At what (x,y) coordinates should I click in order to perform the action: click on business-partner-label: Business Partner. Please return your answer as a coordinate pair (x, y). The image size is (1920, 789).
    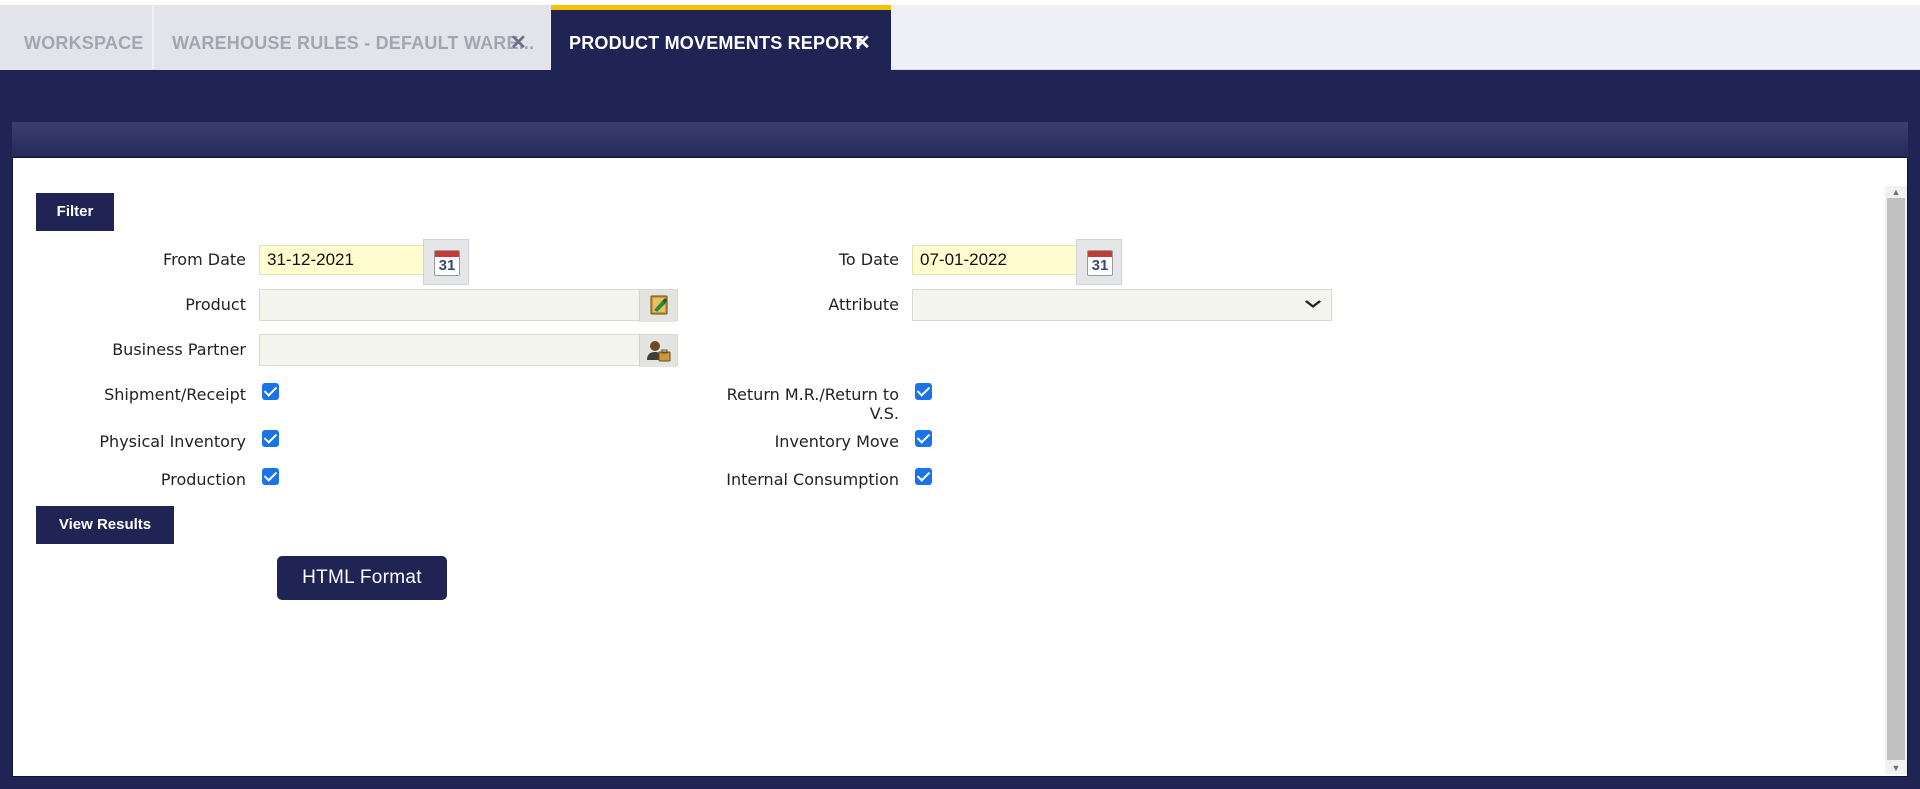
    Looking at the image, I should click on (179, 349).